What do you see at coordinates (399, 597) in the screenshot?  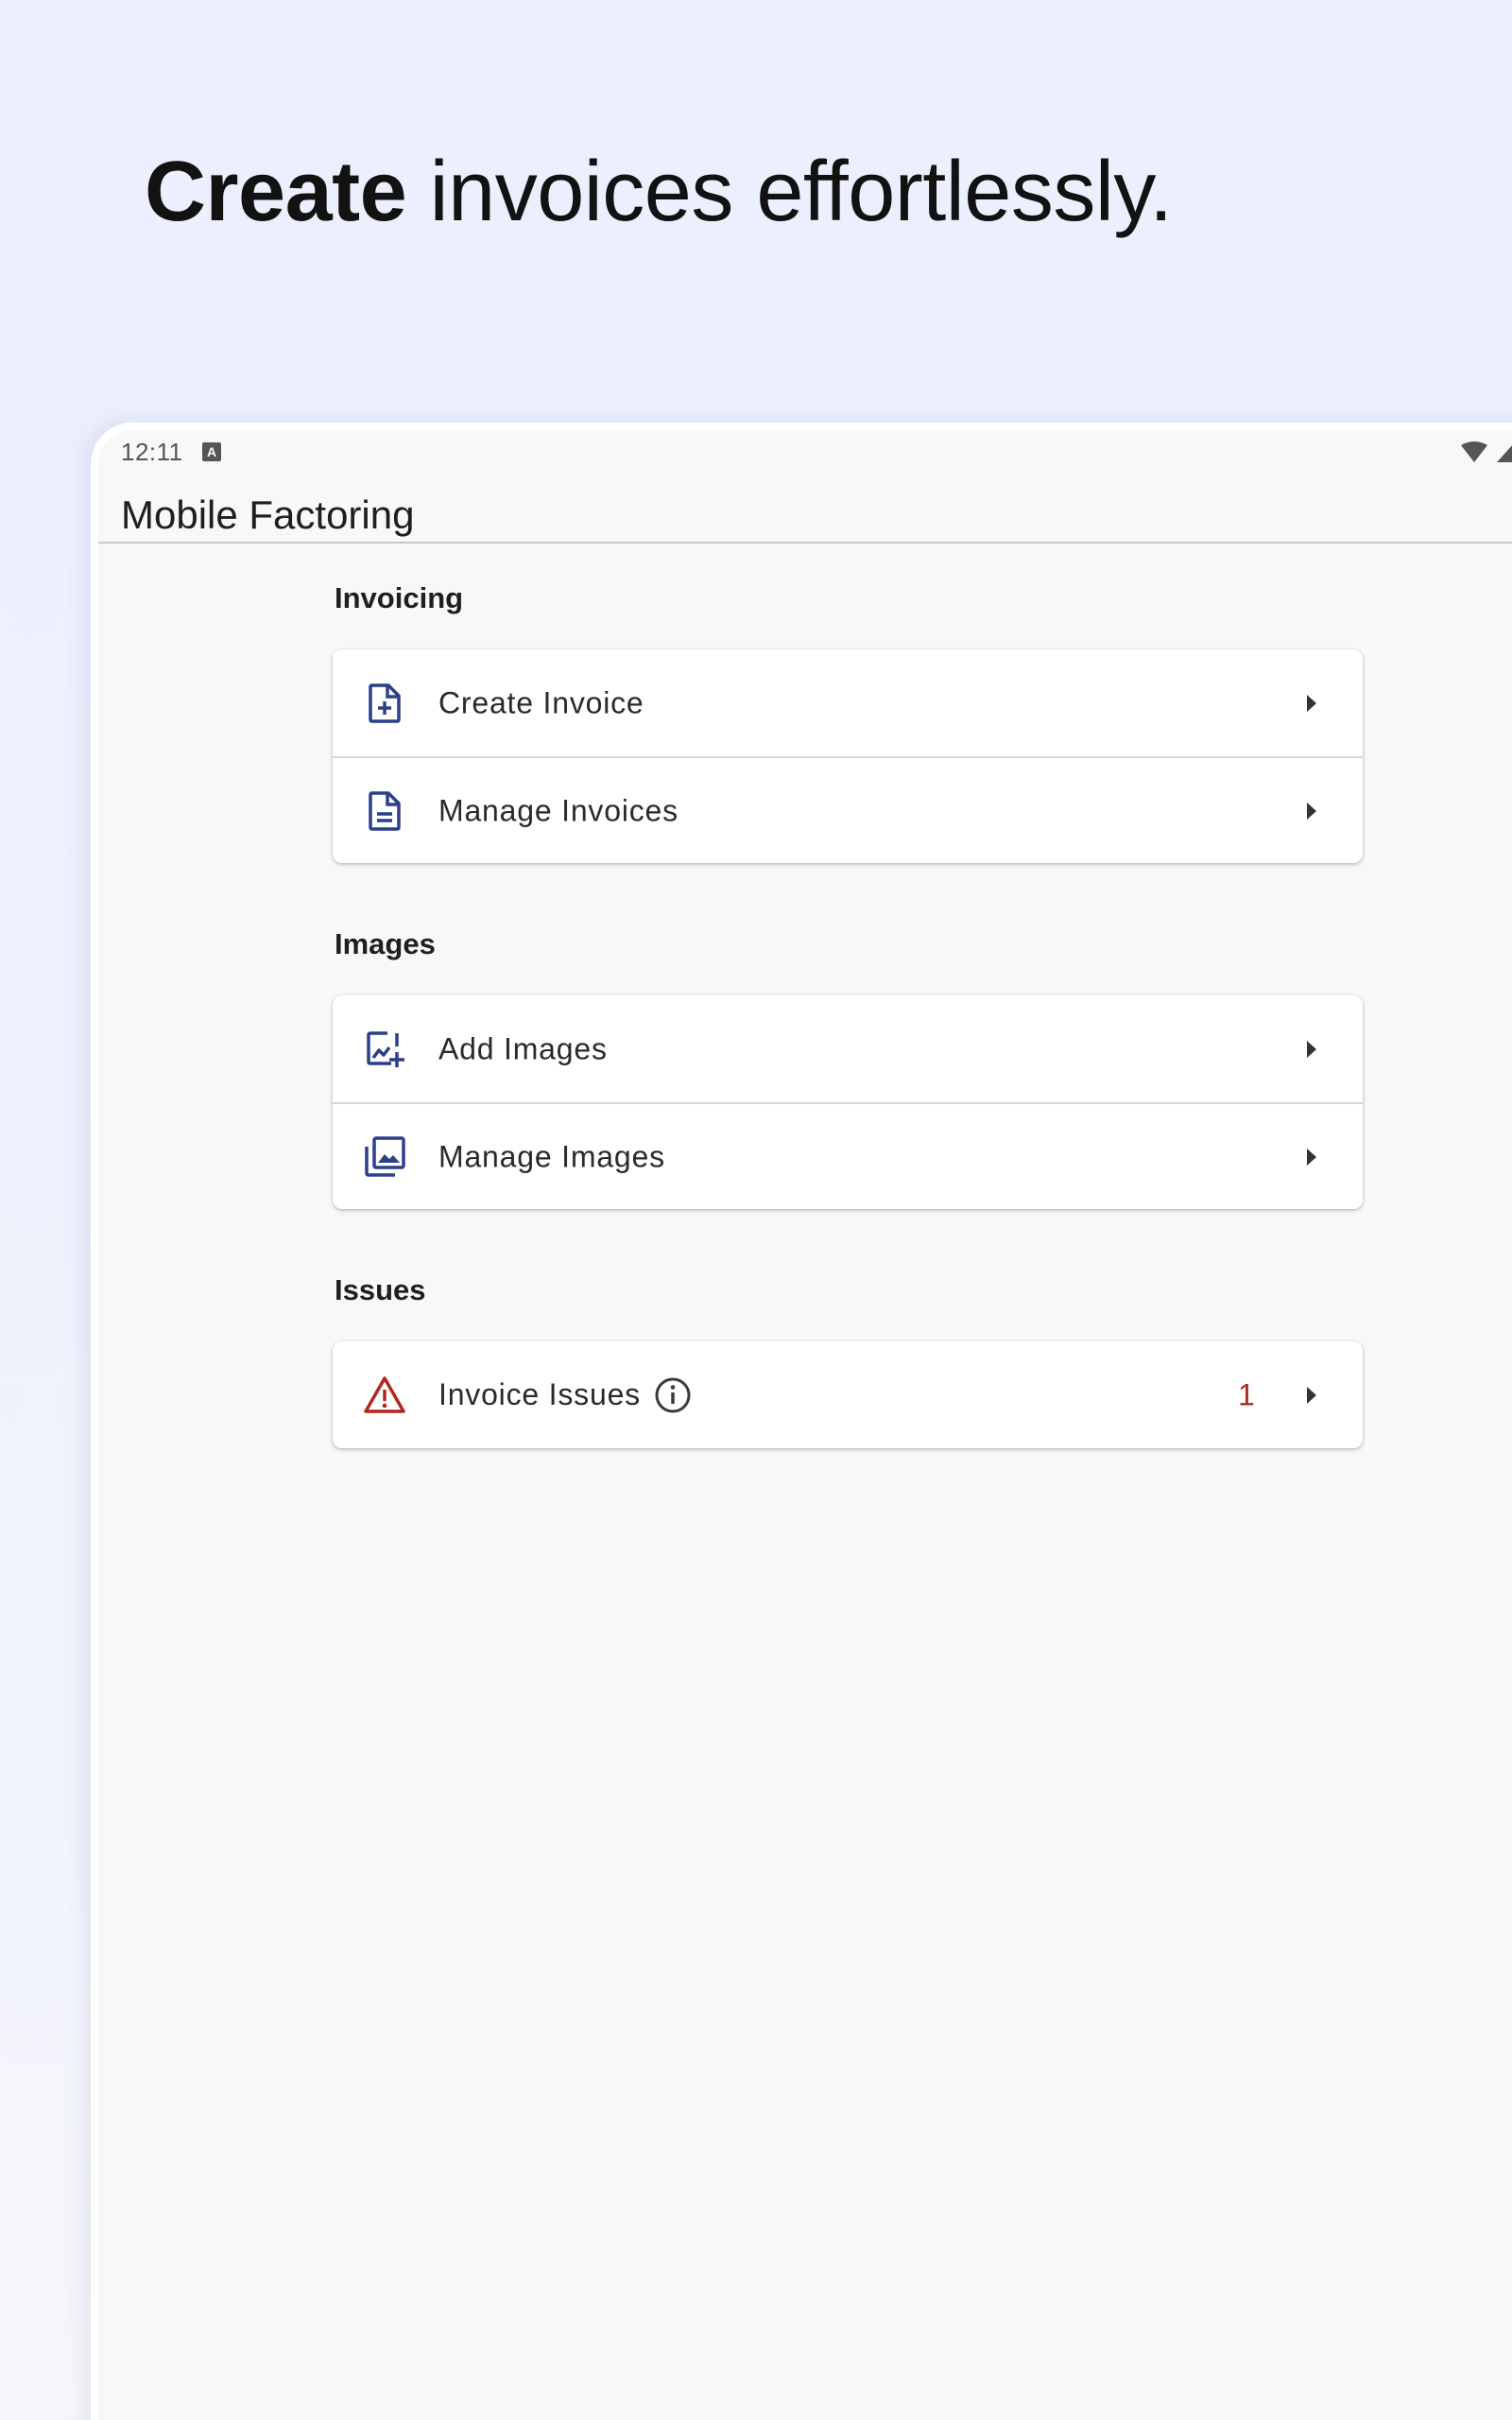 I see `section-title-invoicing: Invoicing` at bounding box center [399, 597].